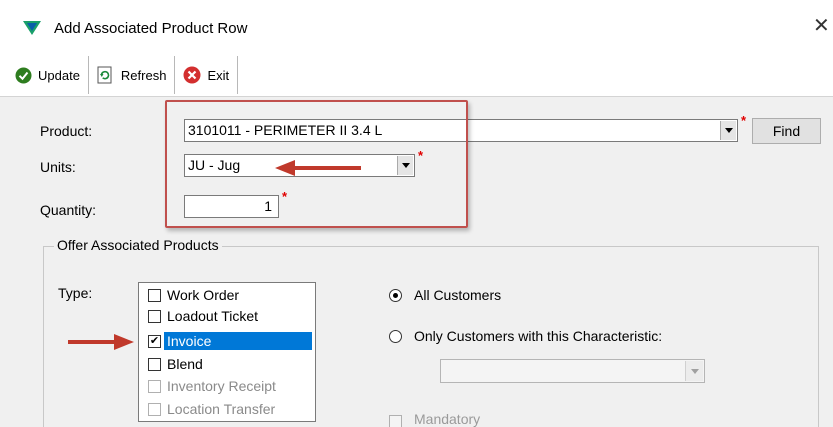 The height and width of the screenshot is (427, 833). Describe the element at coordinates (395, 336) in the screenshot. I see `only-customers-radio` at that location.